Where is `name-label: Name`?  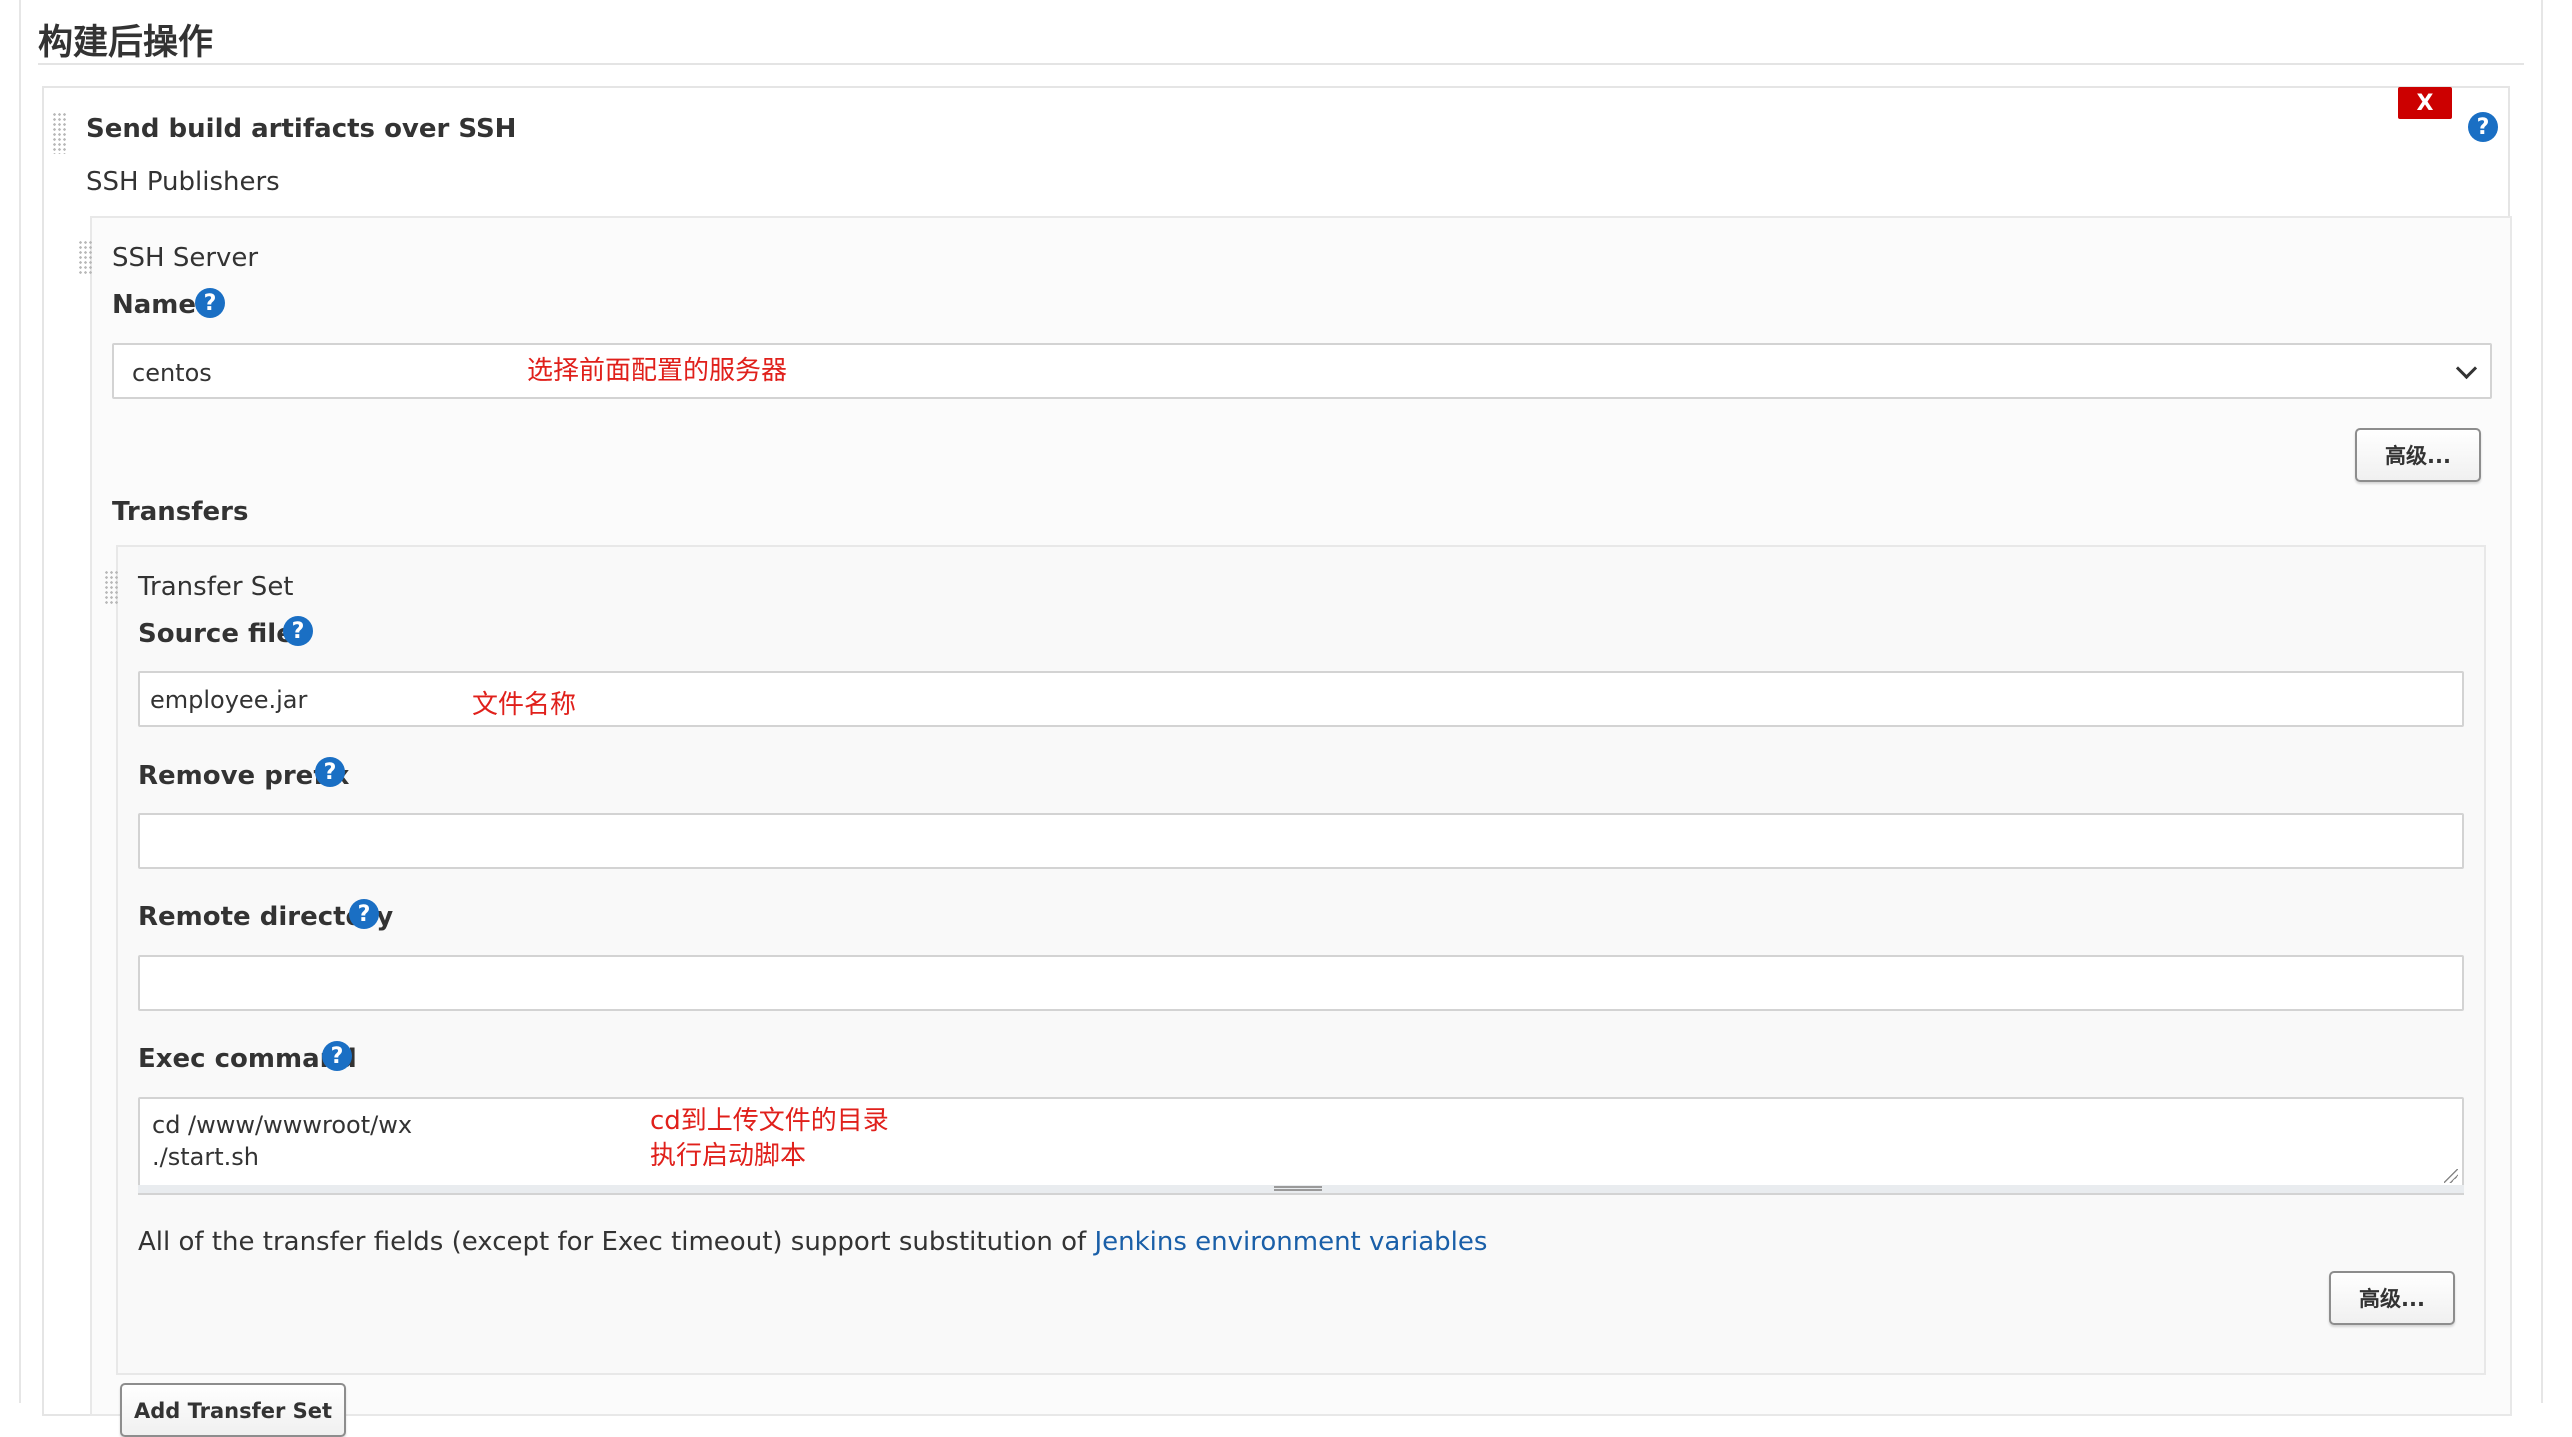
name-label: Name is located at coordinates (154, 305).